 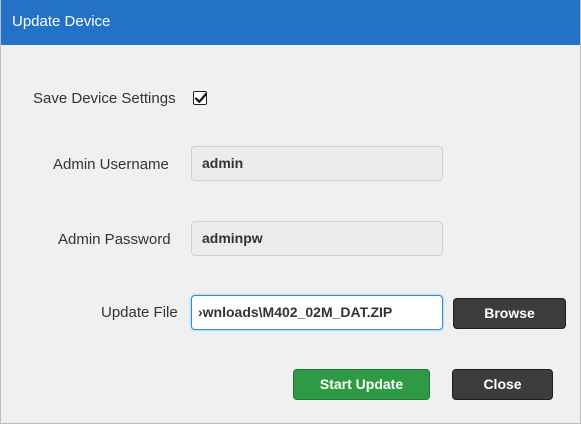 I want to click on admin-username-label: Admin Username, so click(x=111, y=164).